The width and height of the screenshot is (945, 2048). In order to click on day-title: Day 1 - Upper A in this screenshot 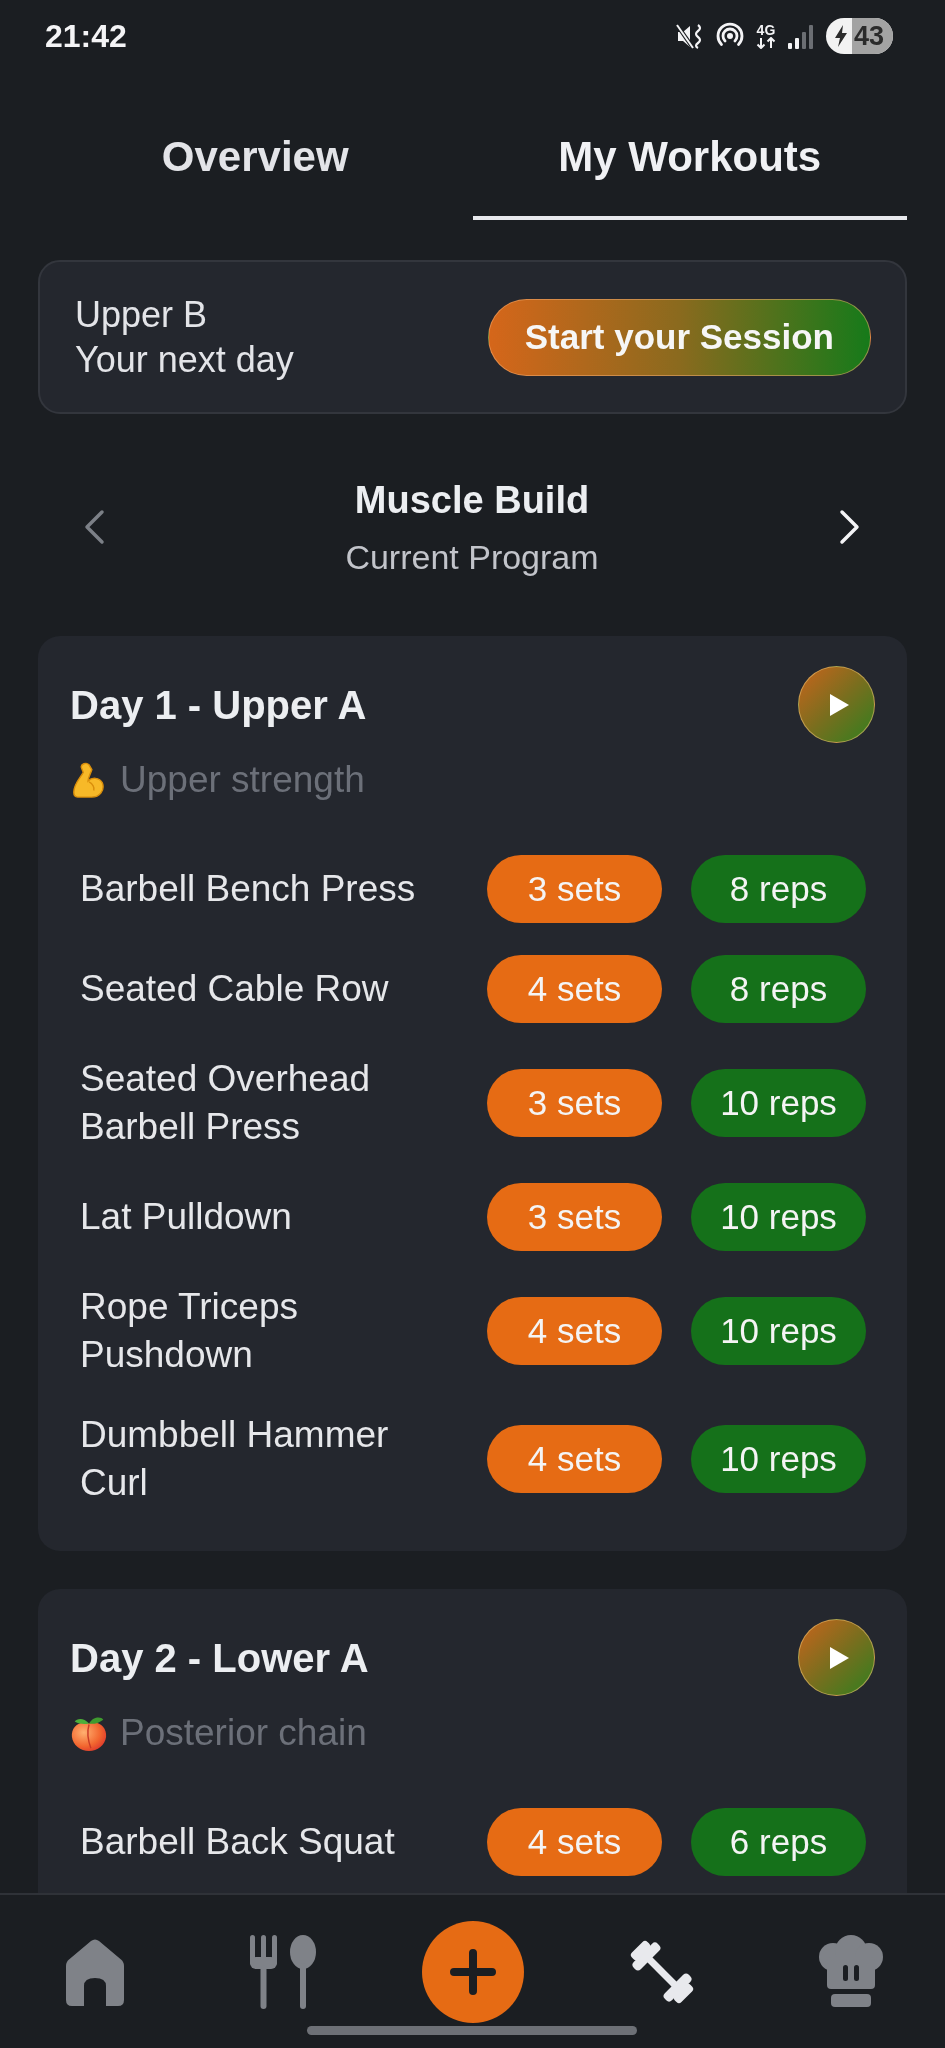, I will do `click(218, 705)`.